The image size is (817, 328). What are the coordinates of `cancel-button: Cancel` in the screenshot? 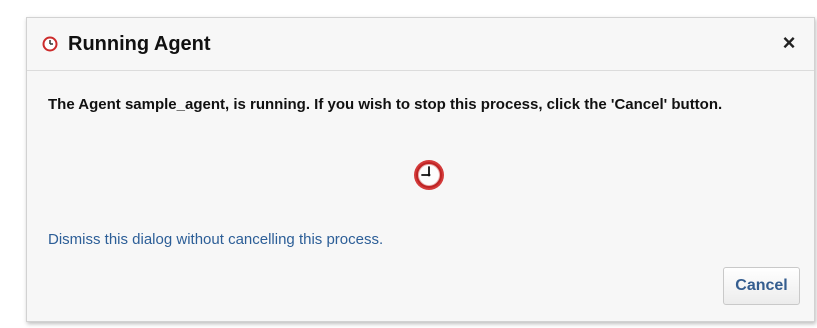 It's located at (761, 286).